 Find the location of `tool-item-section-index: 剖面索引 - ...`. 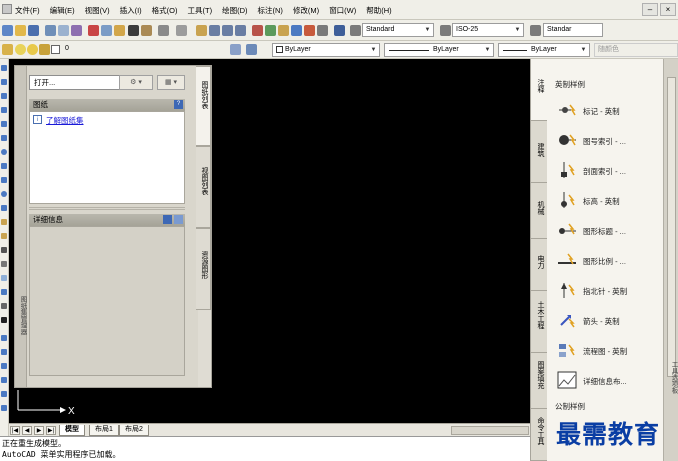

tool-item-section-index: 剖面索引 - ... is located at coordinates (605, 170).